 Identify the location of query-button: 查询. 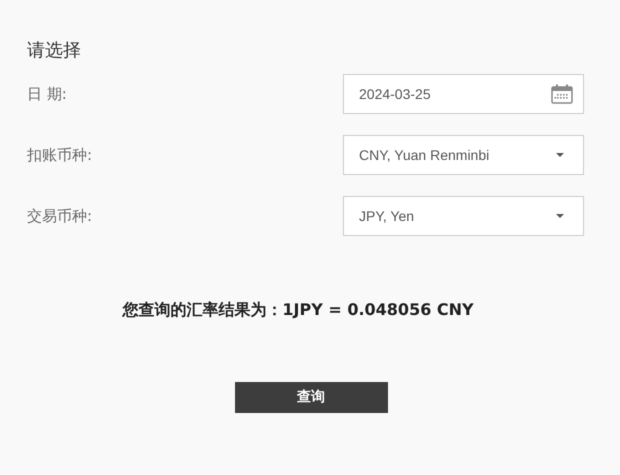
(311, 397).